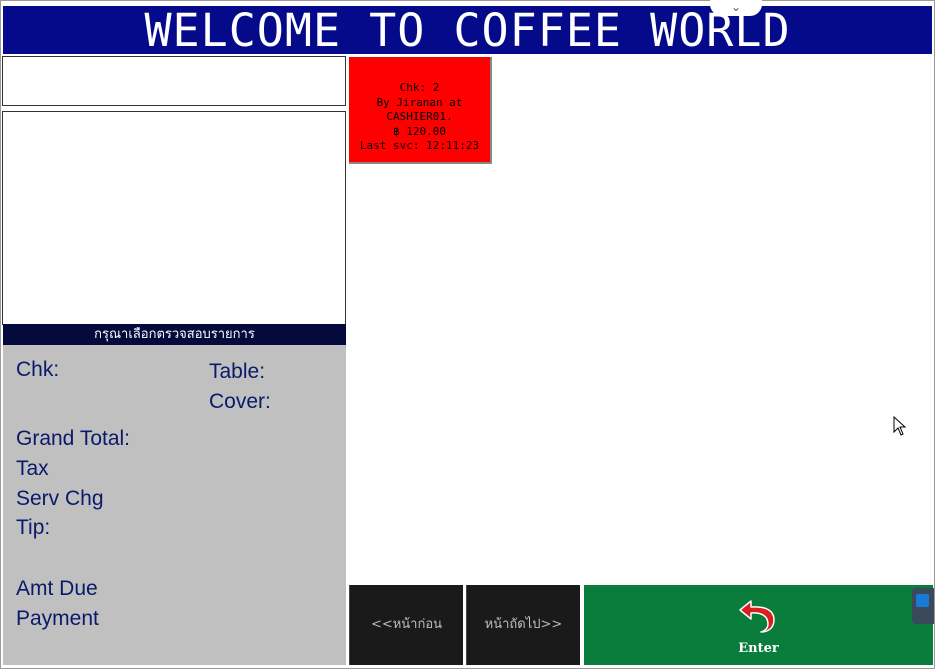 This screenshot has width=935, height=669. What do you see at coordinates (60, 498) in the screenshot?
I see `serv-chg-label: Serv Chg` at bounding box center [60, 498].